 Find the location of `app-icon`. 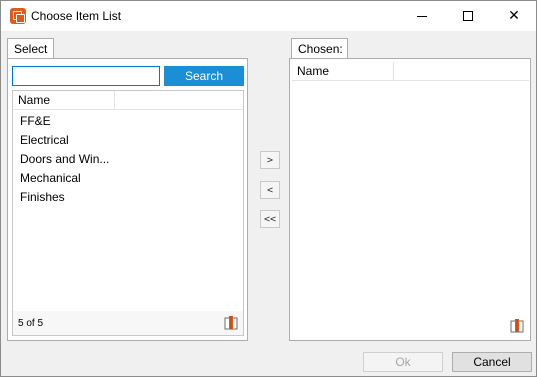

app-icon is located at coordinates (18, 16).